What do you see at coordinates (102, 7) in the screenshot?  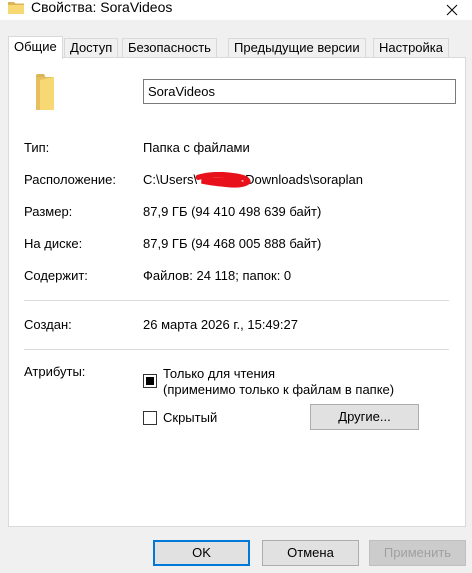 I see `window-title: Свойства: SoraVideos` at bounding box center [102, 7].